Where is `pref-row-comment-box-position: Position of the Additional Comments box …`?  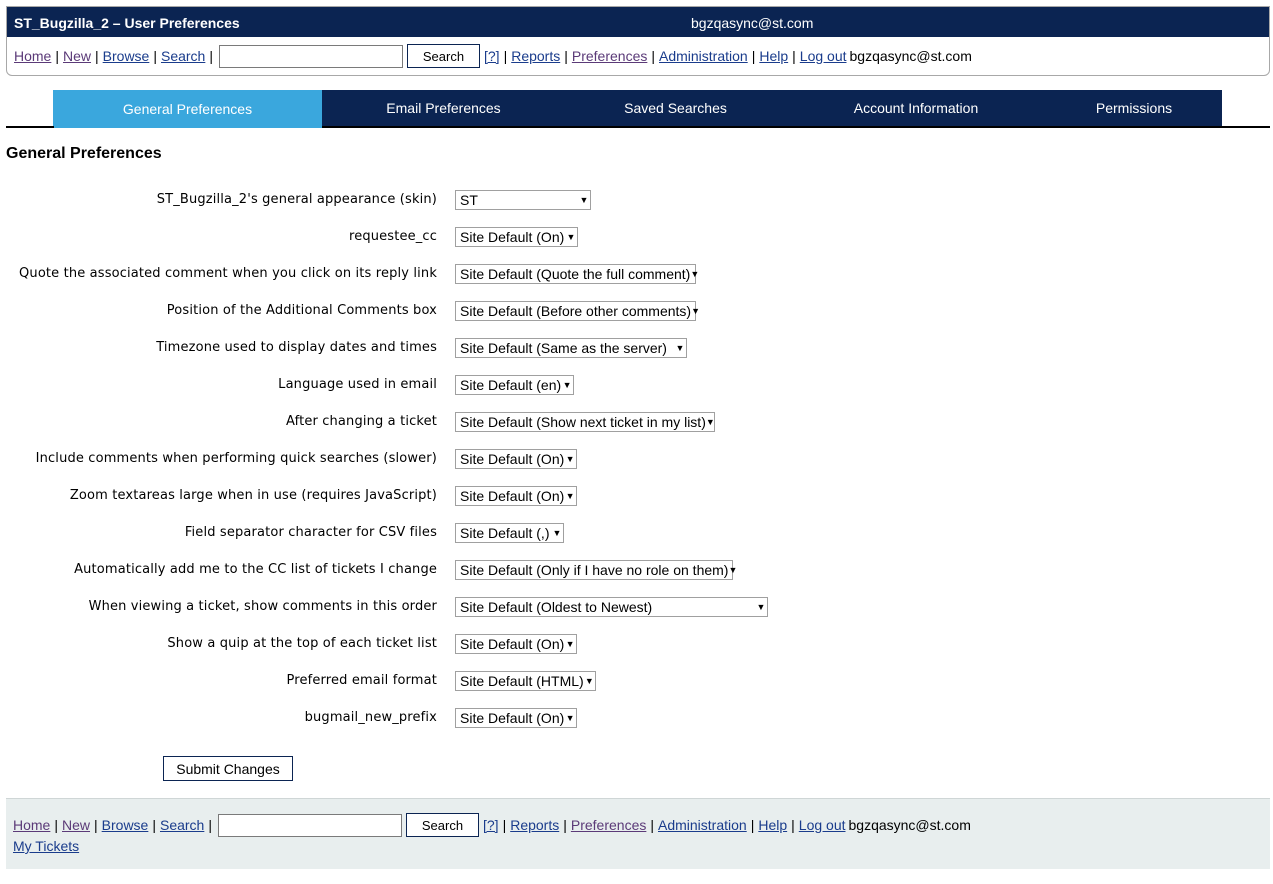 pref-row-comment-box-position: Position of the Additional Comments box … is located at coordinates (636, 316).